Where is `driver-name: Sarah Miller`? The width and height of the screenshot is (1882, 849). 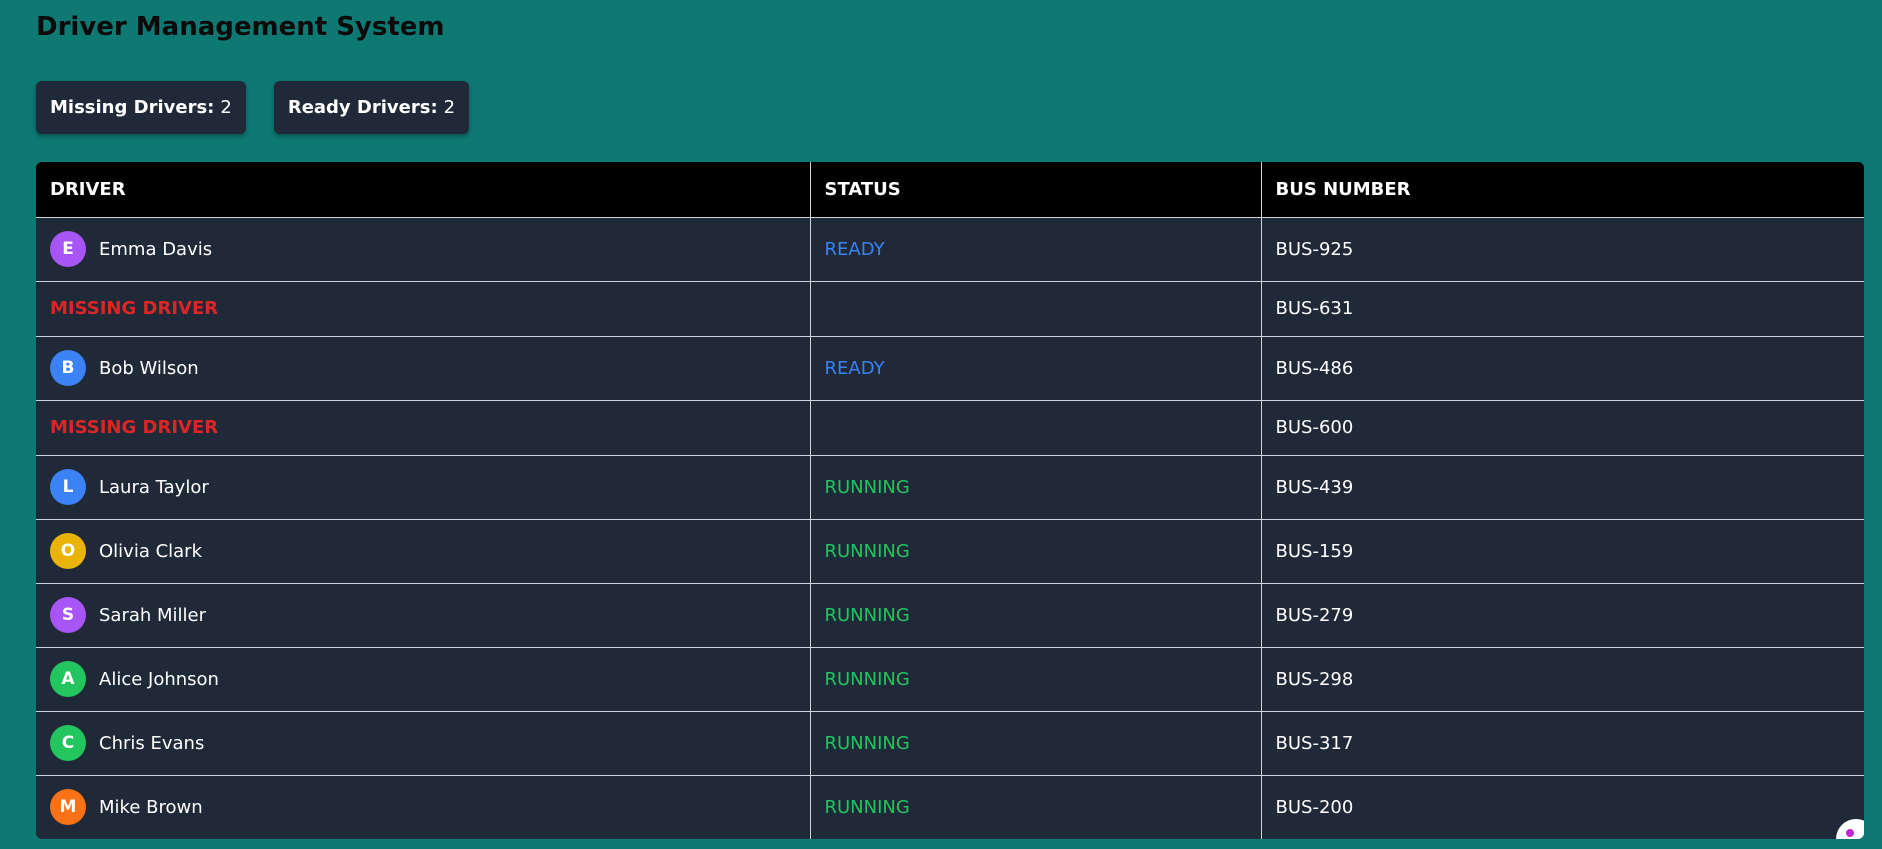 driver-name: Sarah Miller is located at coordinates (153, 615).